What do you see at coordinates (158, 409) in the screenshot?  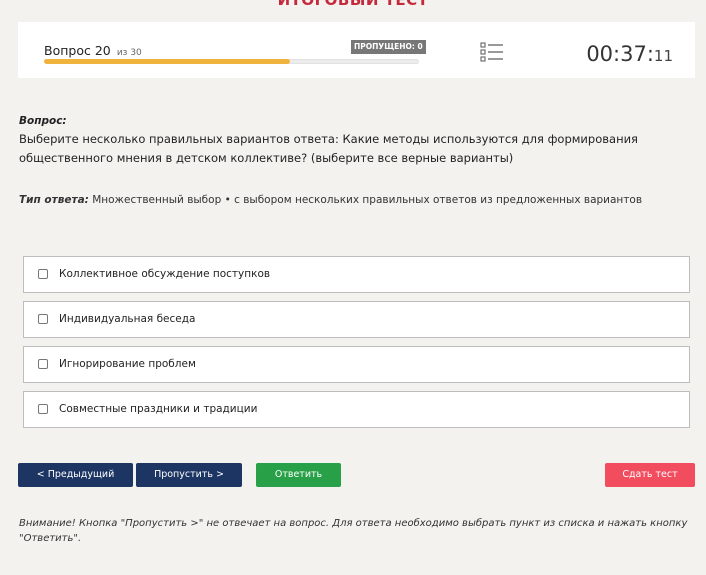 I see `answer-option-label: Совместные праздники и традиции` at bounding box center [158, 409].